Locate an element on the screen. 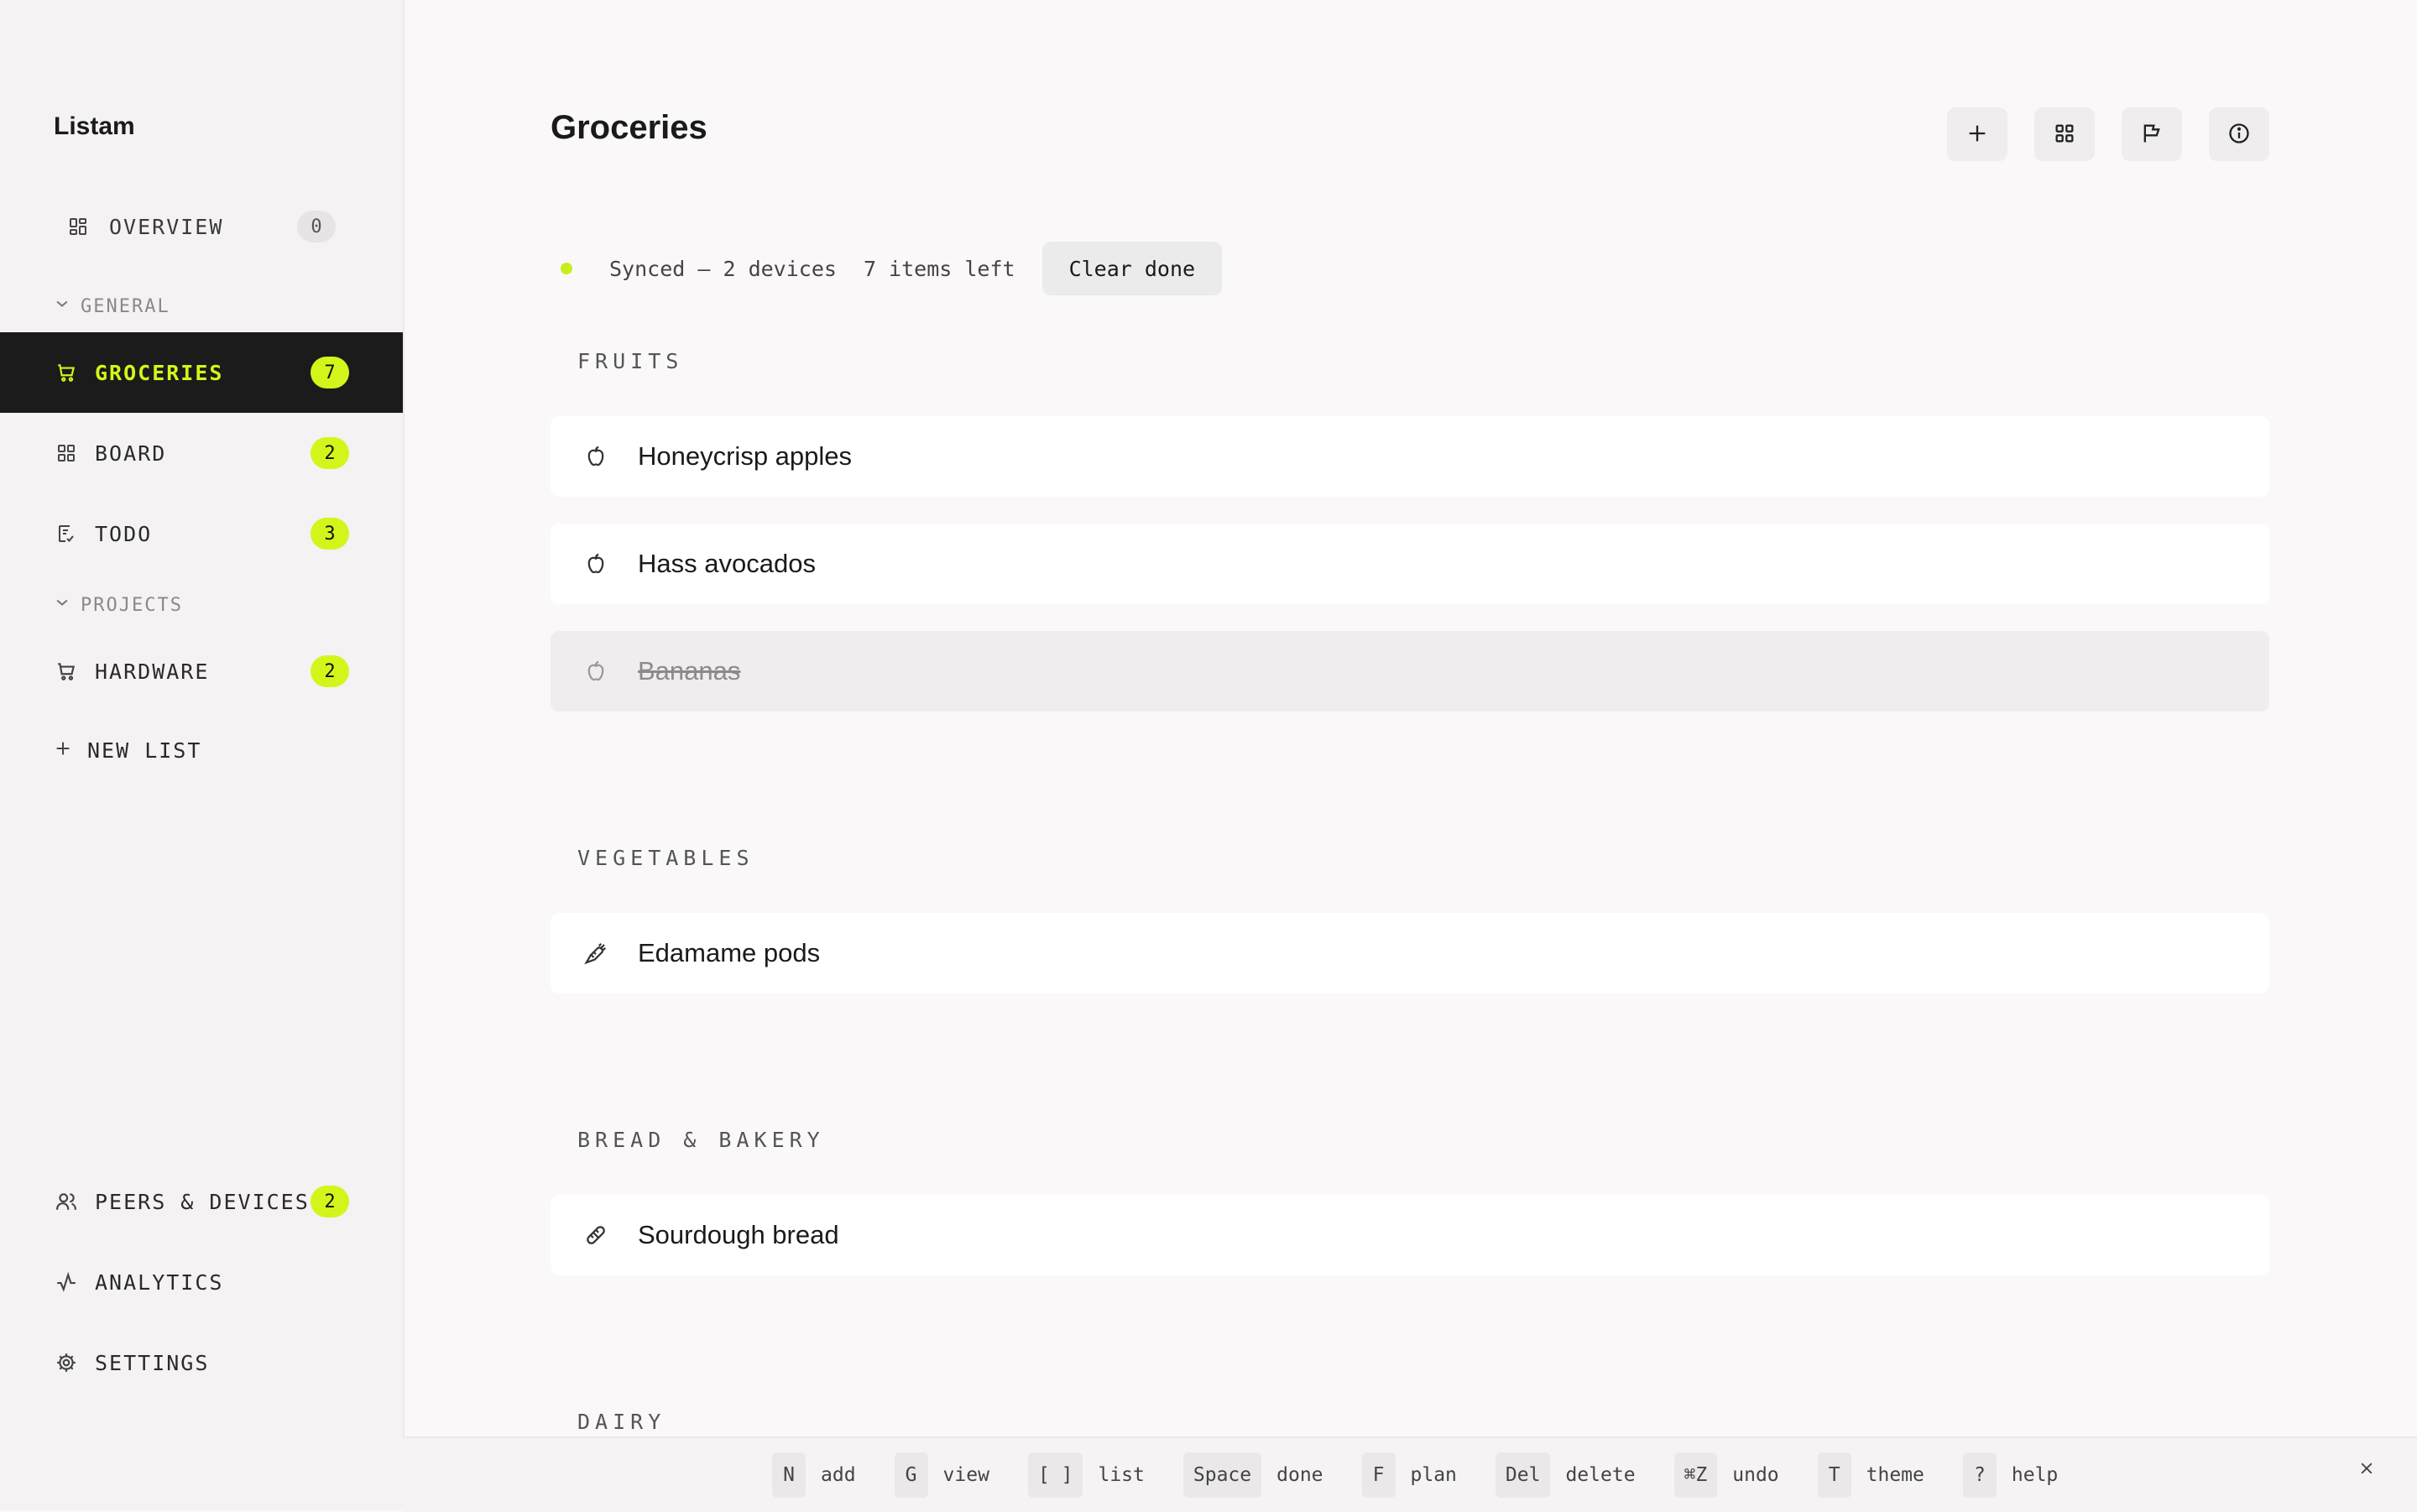 This screenshot has width=2417, height=1512. info-button is located at coordinates (2239, 134).